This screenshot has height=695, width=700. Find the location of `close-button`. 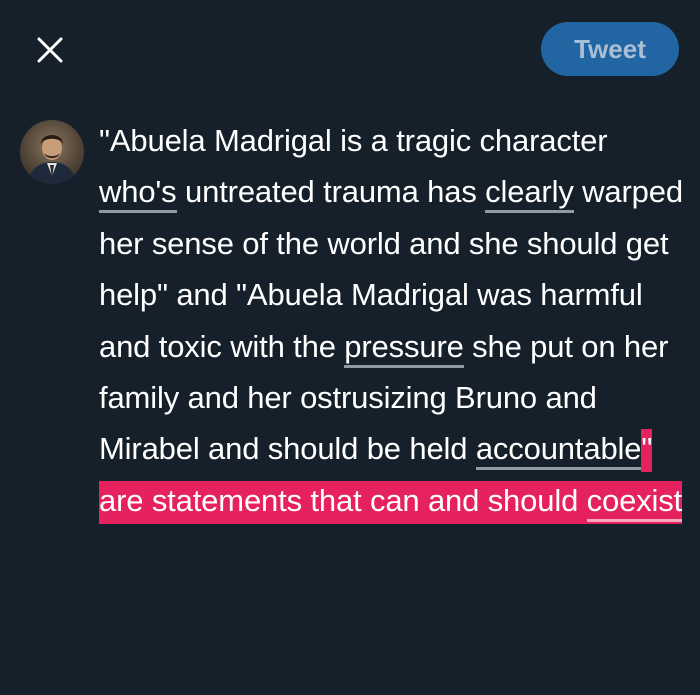

close-button is located at coordinates (50, 50).